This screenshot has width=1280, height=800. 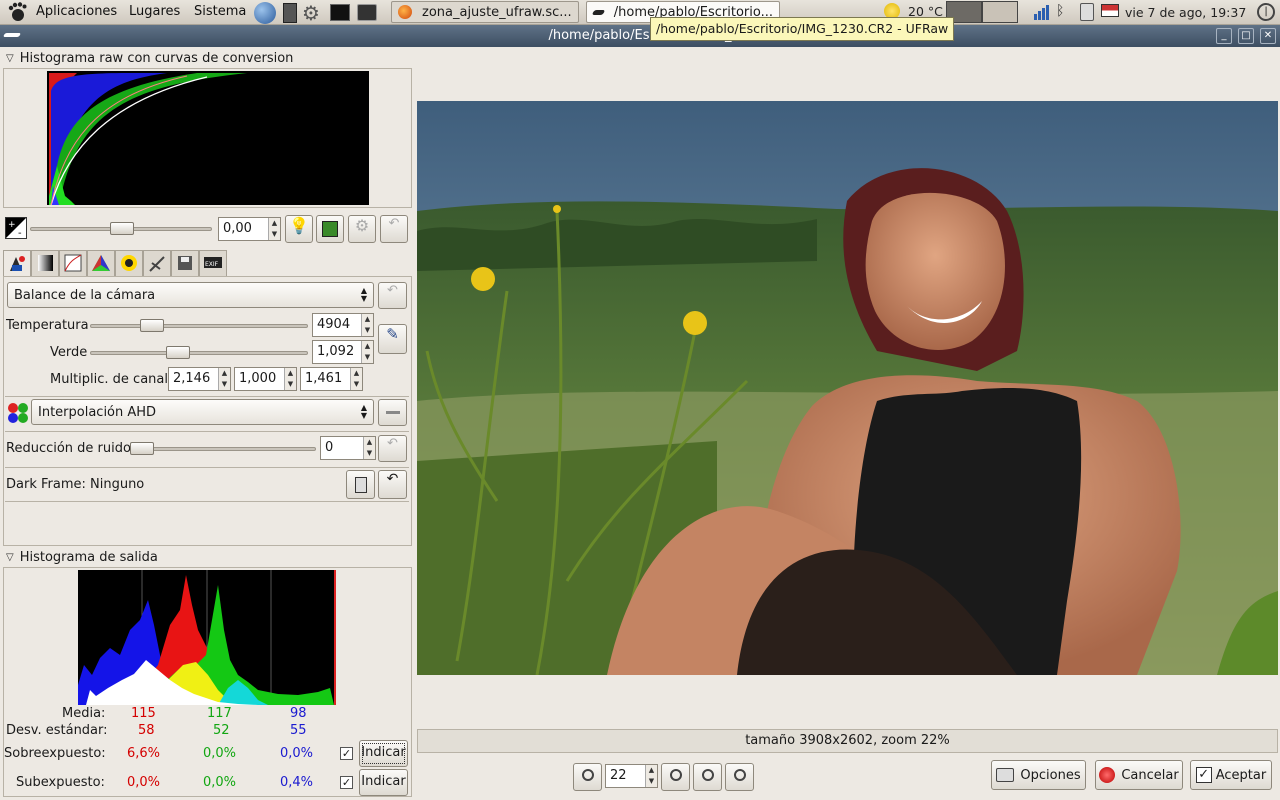 What do you see at coordinates (199, 379) in the screenshot?
I see `channel-red-spin: 2,146 ▲ ▼` at bounding box center [199, 379].